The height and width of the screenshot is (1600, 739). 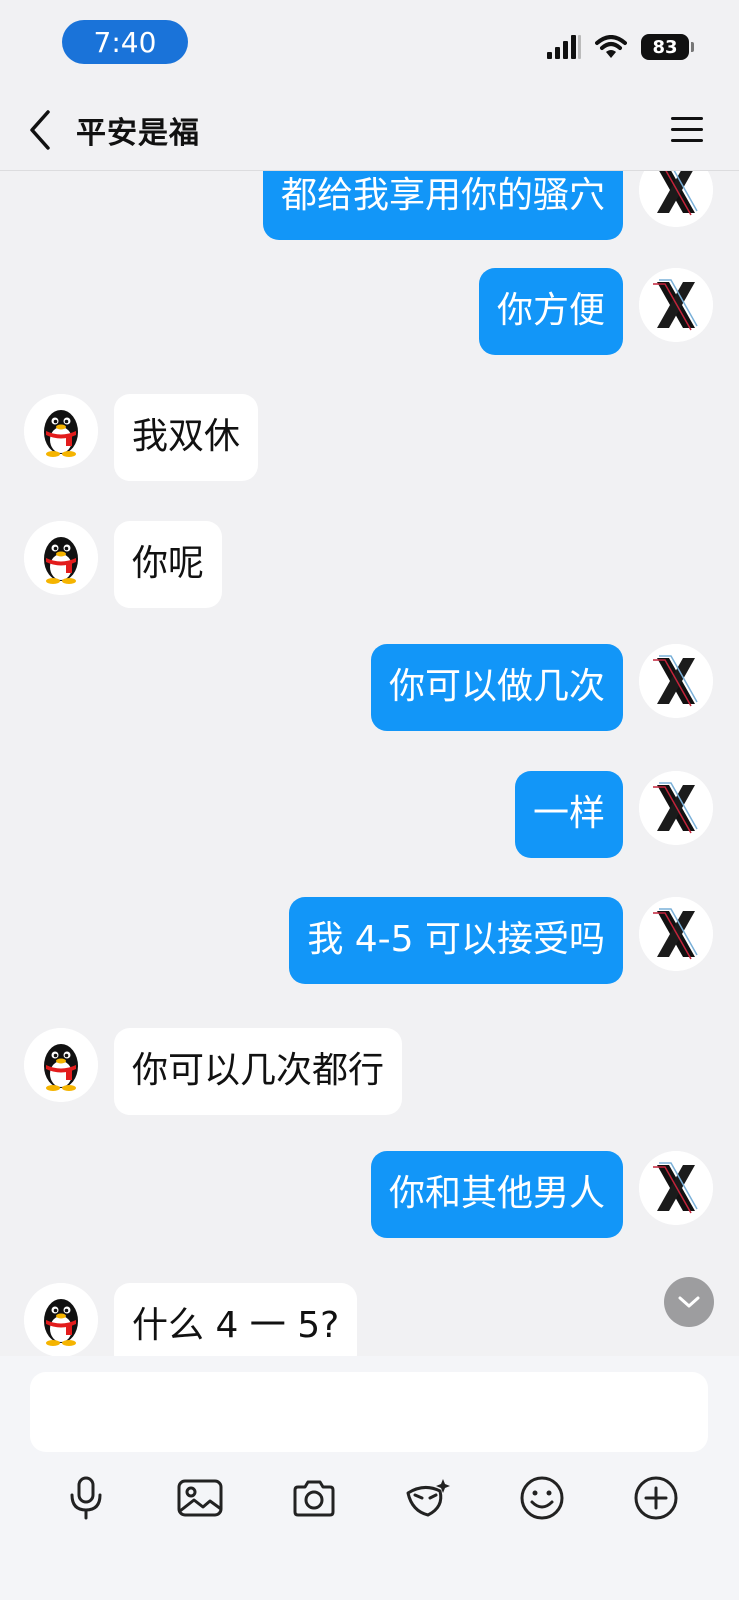 I want to click on image-icon, so click(x=200, y=1498).